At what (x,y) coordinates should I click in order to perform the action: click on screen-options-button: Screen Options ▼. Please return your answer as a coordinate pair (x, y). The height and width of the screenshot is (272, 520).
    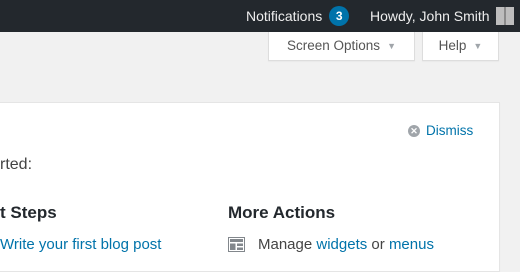
    Looking at the image, I should click on (341, 46).